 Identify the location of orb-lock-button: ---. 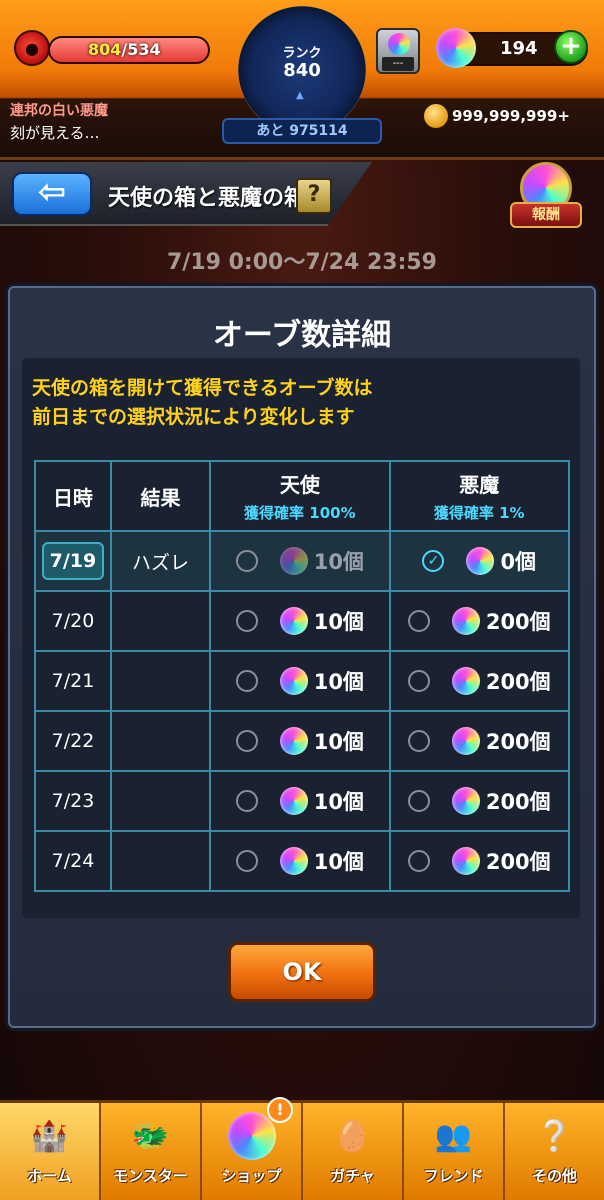
(398, 51).